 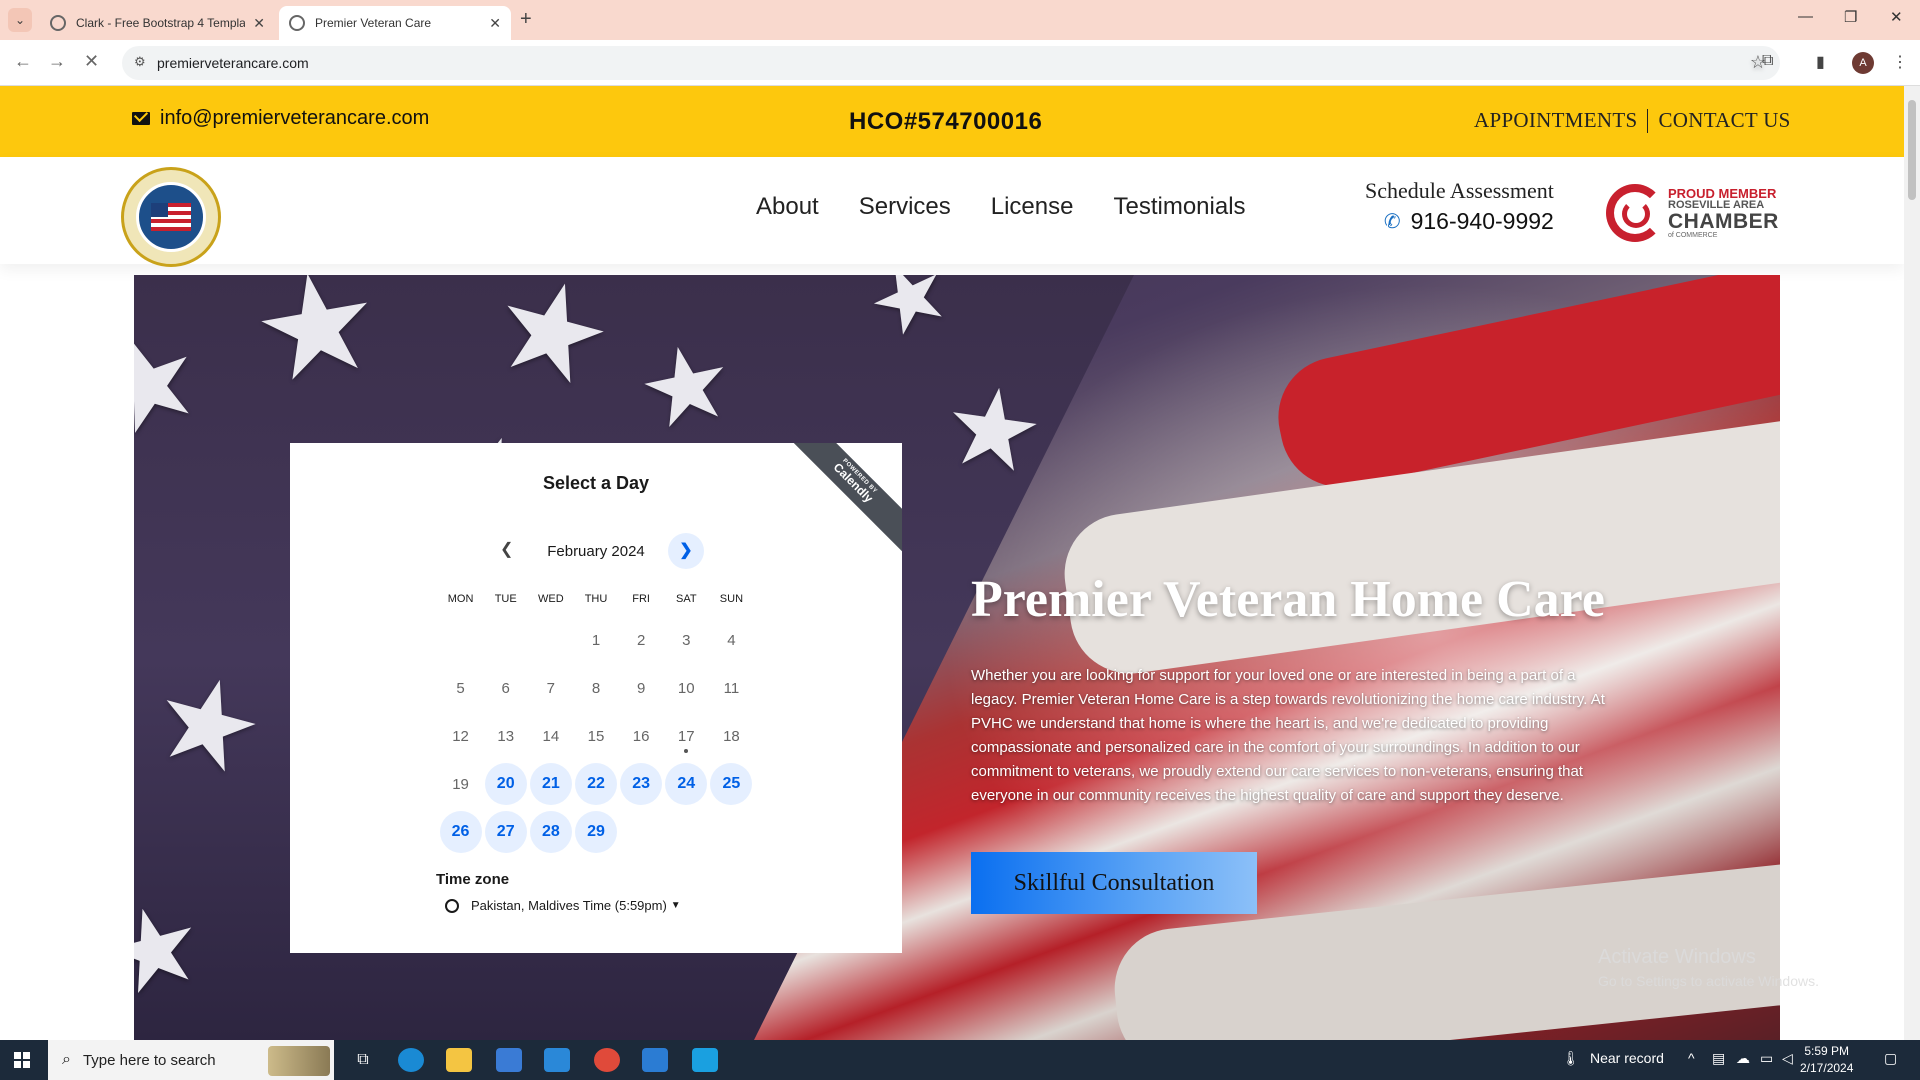 I want to click on calendar-day-number: 24, so click(x=686, y=784).